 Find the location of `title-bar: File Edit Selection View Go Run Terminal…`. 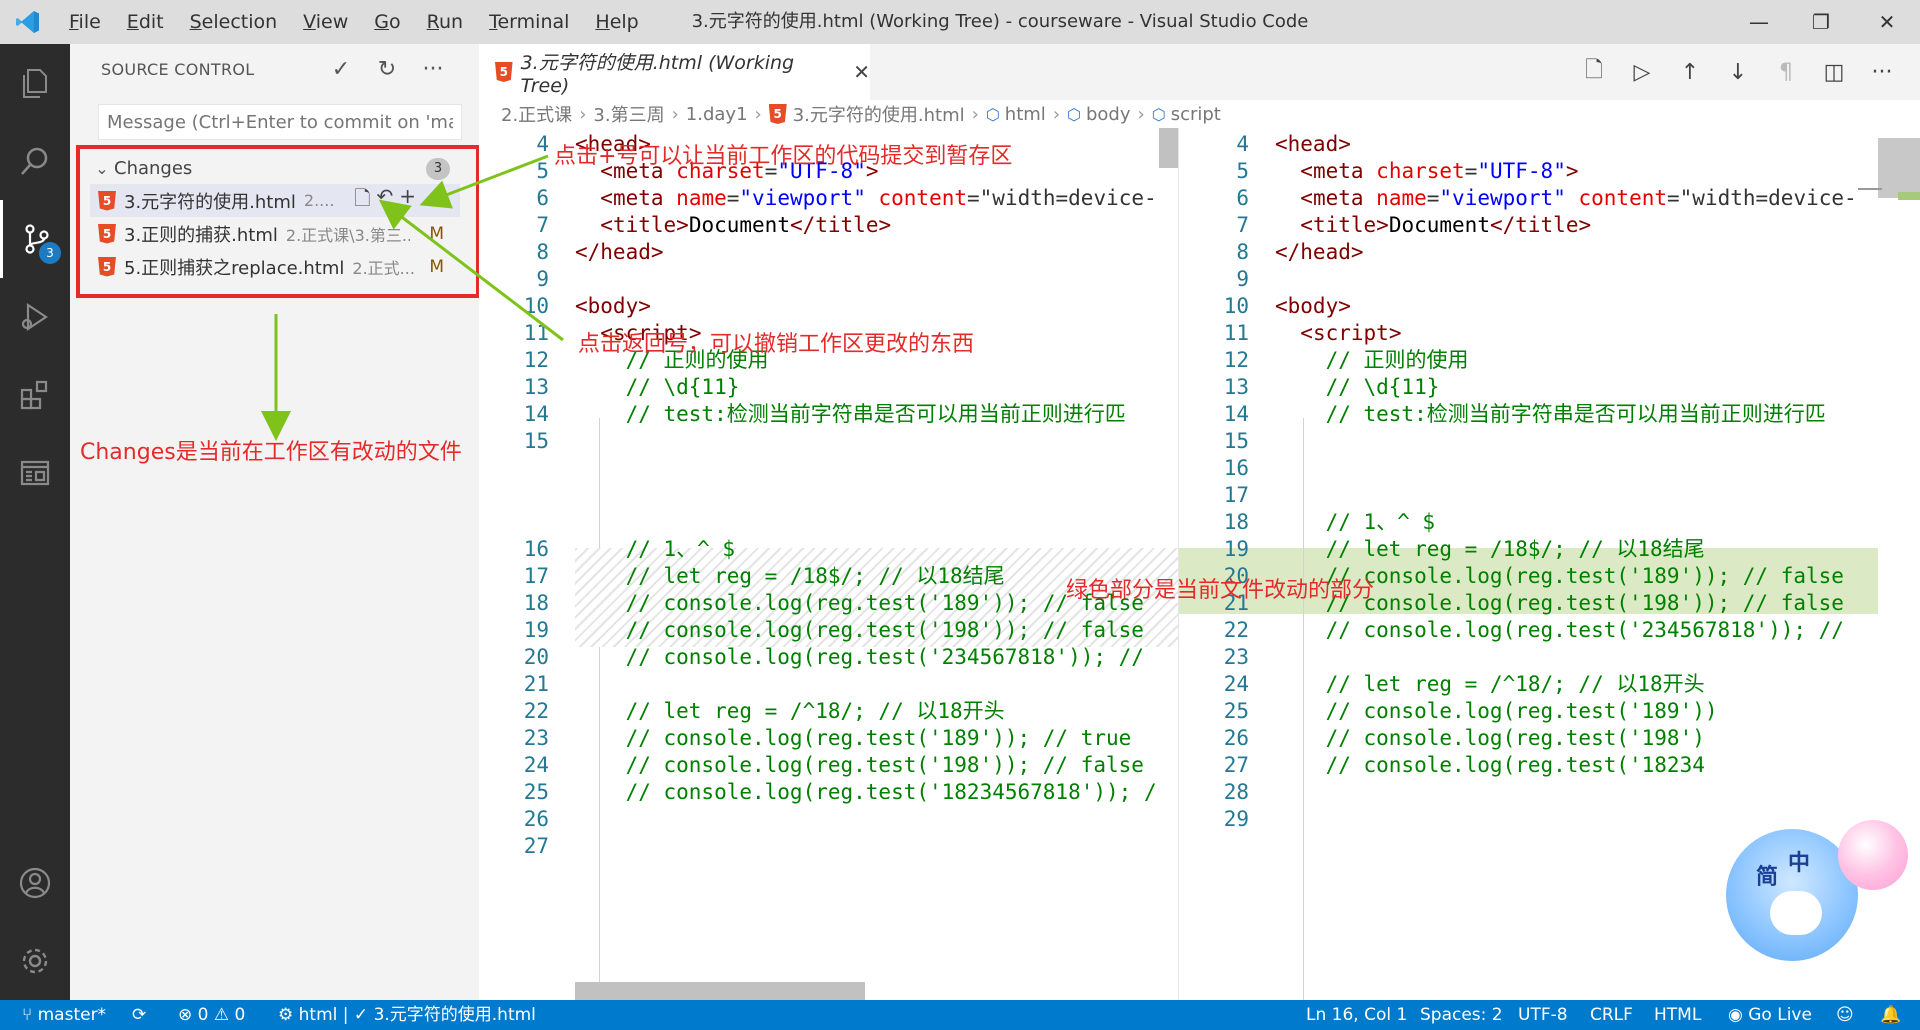

title-bar: File Edit Selection View Go Run Terminal… is located at coordinates (960, 22).